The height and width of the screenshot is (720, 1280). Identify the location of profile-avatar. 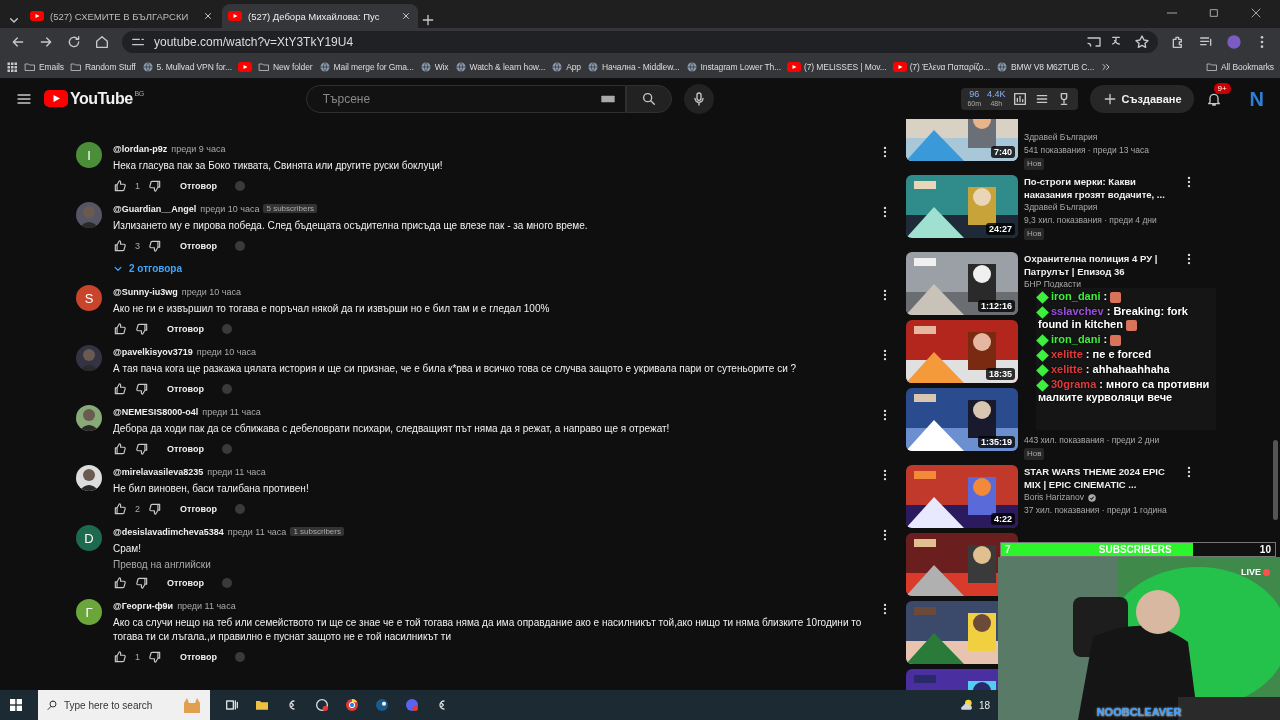
(1234, 42).